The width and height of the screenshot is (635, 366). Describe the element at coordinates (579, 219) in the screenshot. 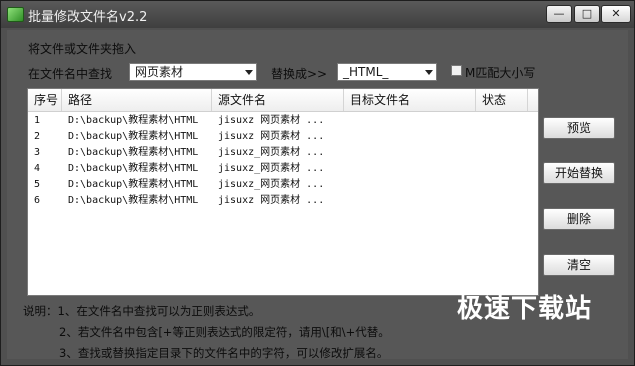

I see `delete-button: 删除` at that location.